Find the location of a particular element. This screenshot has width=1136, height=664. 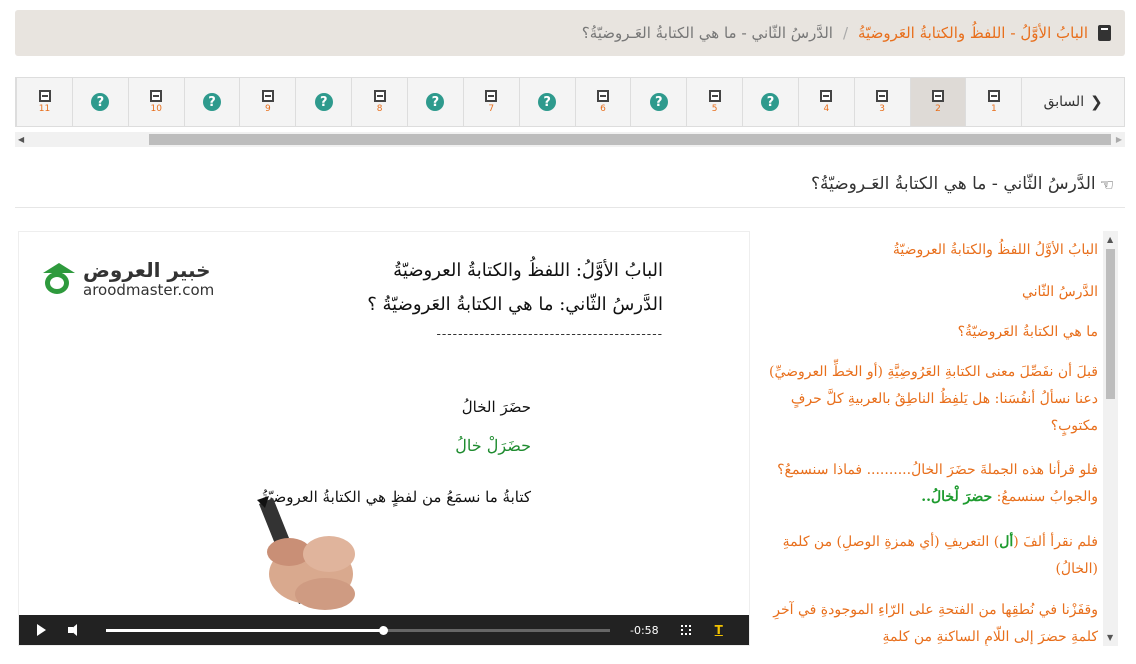

scrollbar-thumb is located at coordinates (630, 139).